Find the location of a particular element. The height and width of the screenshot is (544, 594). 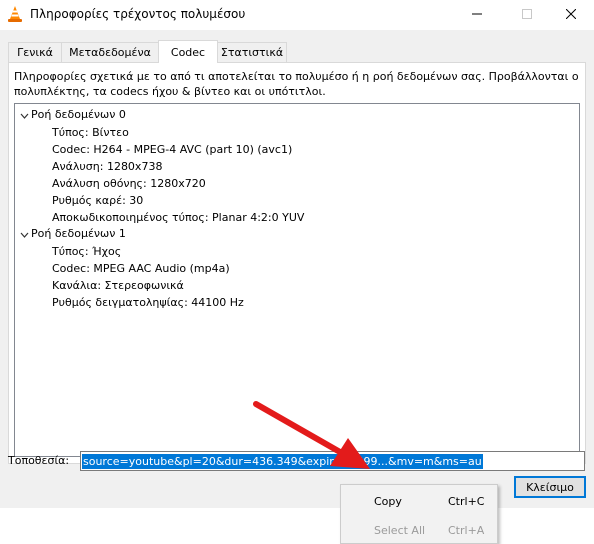

close-button: Κλείσιμο is located at coordinates (550, 487).